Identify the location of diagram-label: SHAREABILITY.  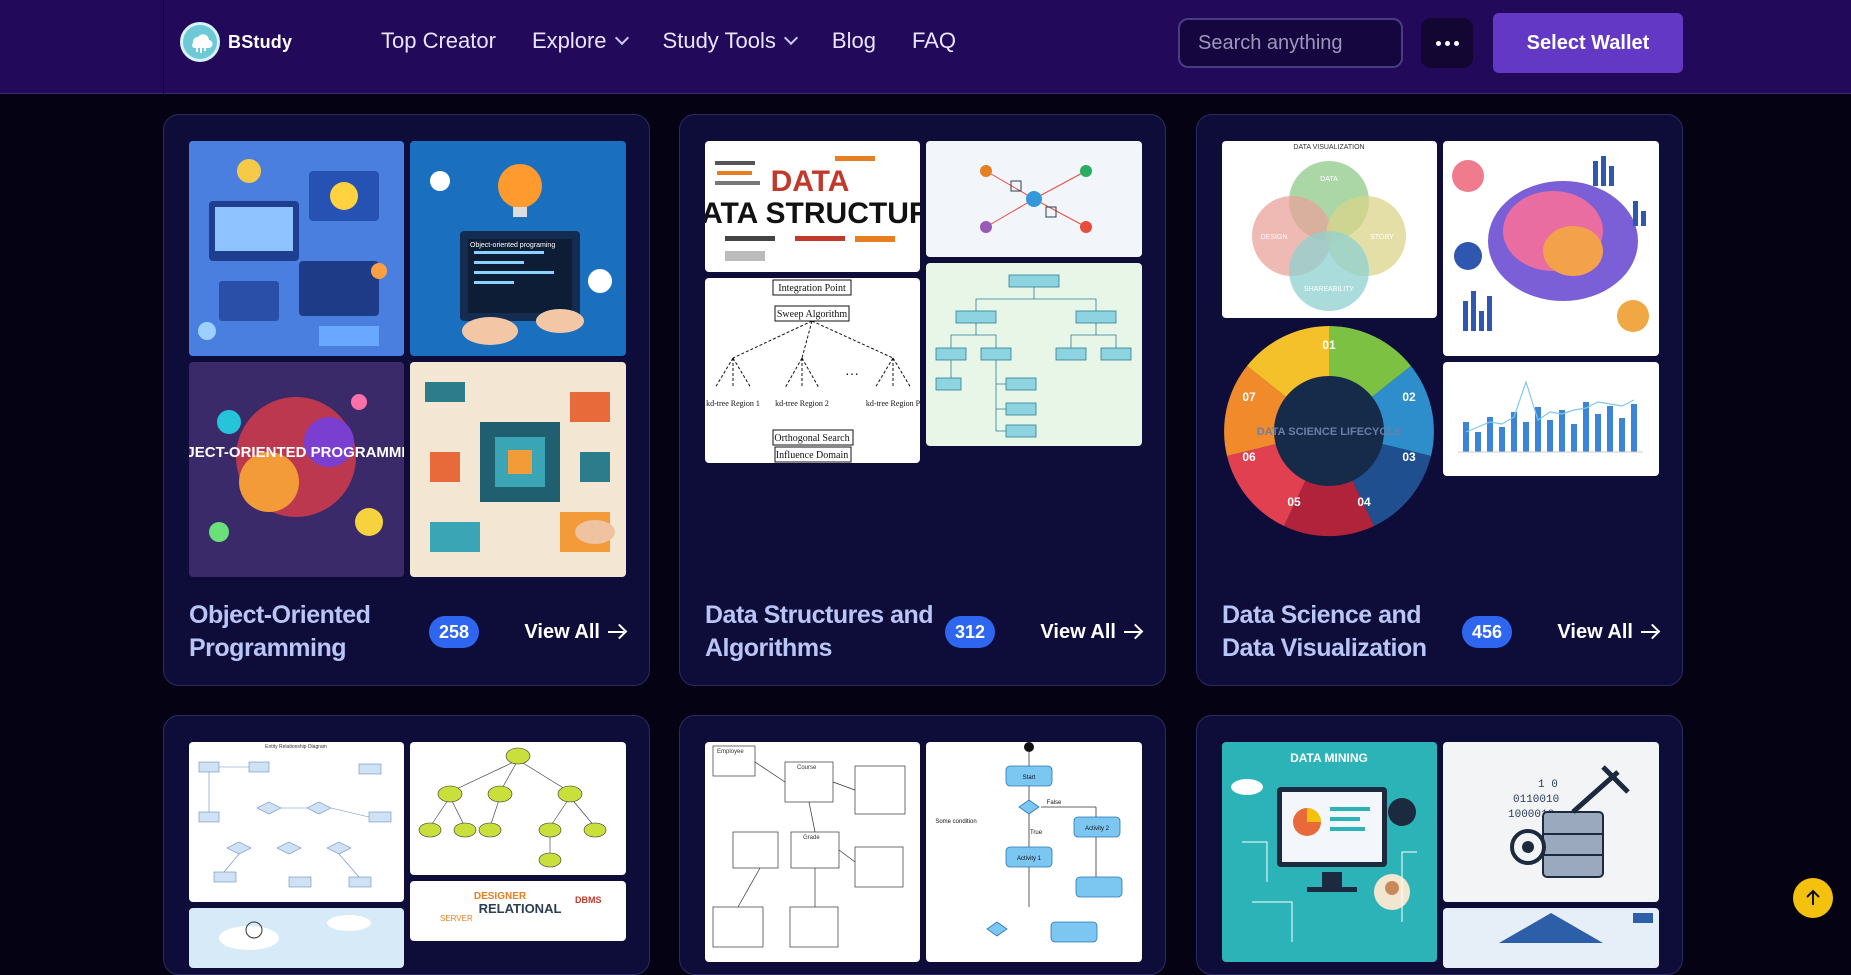
(1329, 289).